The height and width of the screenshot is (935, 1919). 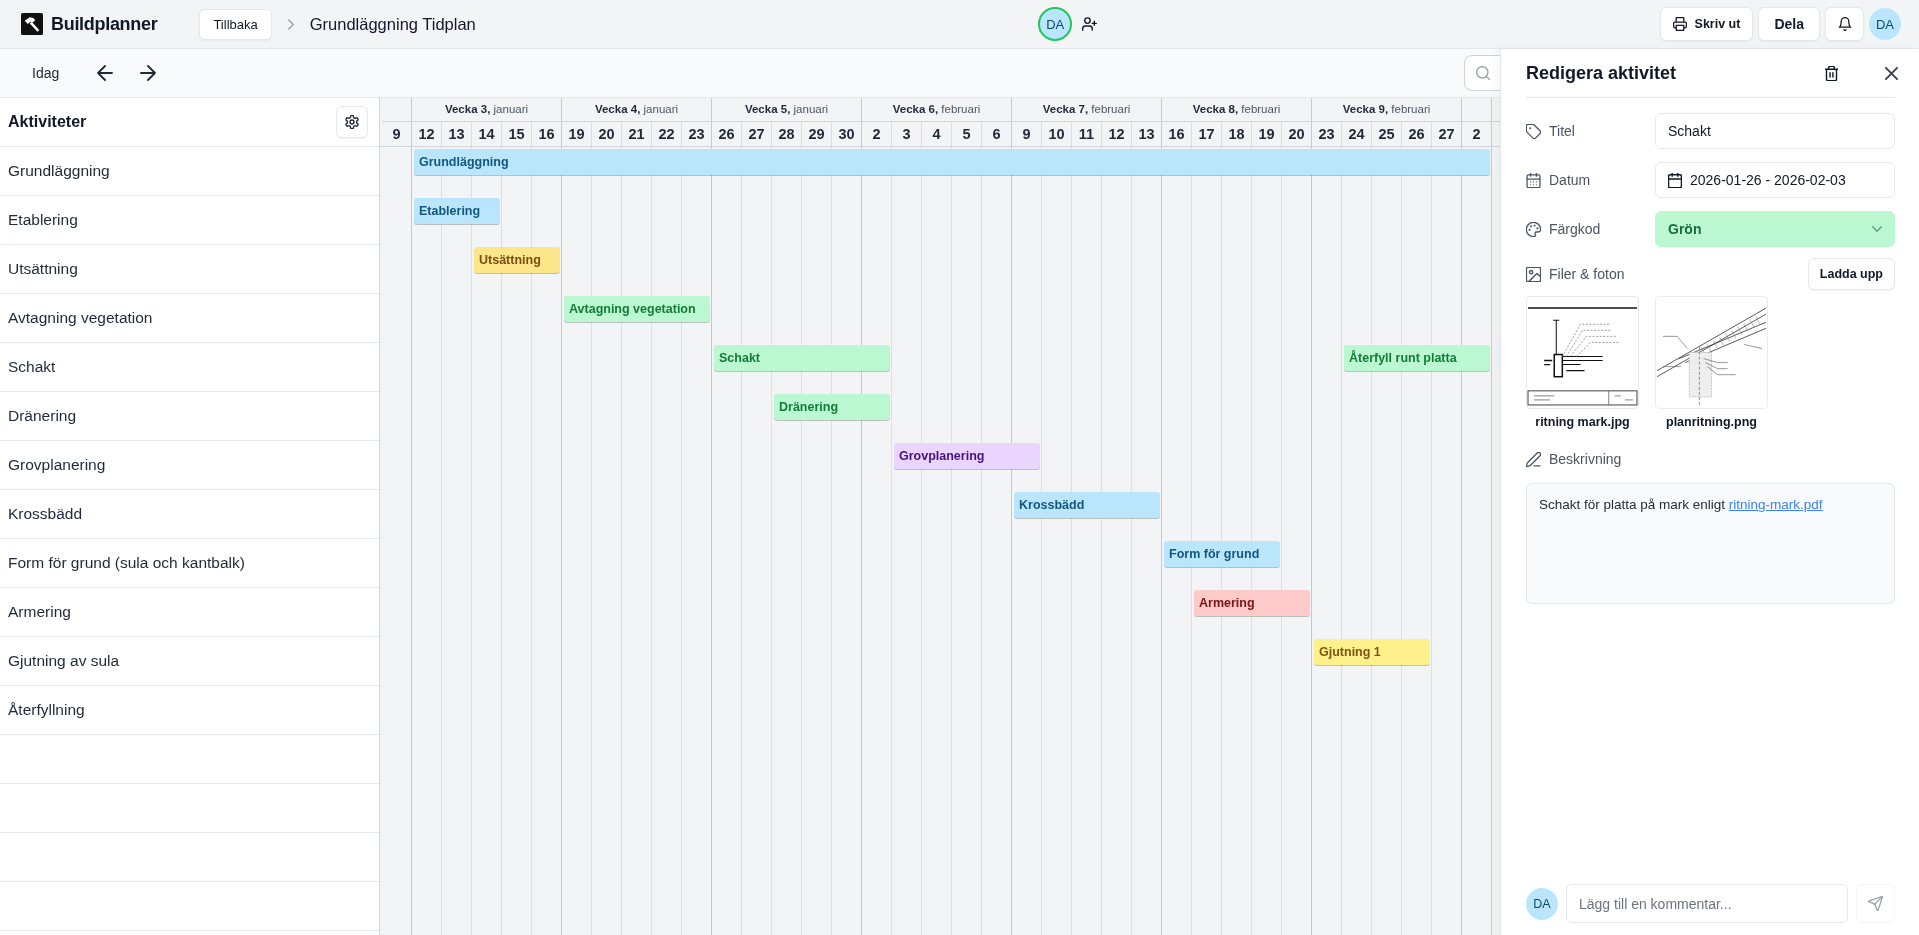 What do you see at coordinates (637, 134) in the screenshot?
I see `day-header: 21` at bounding box center [637, 134].